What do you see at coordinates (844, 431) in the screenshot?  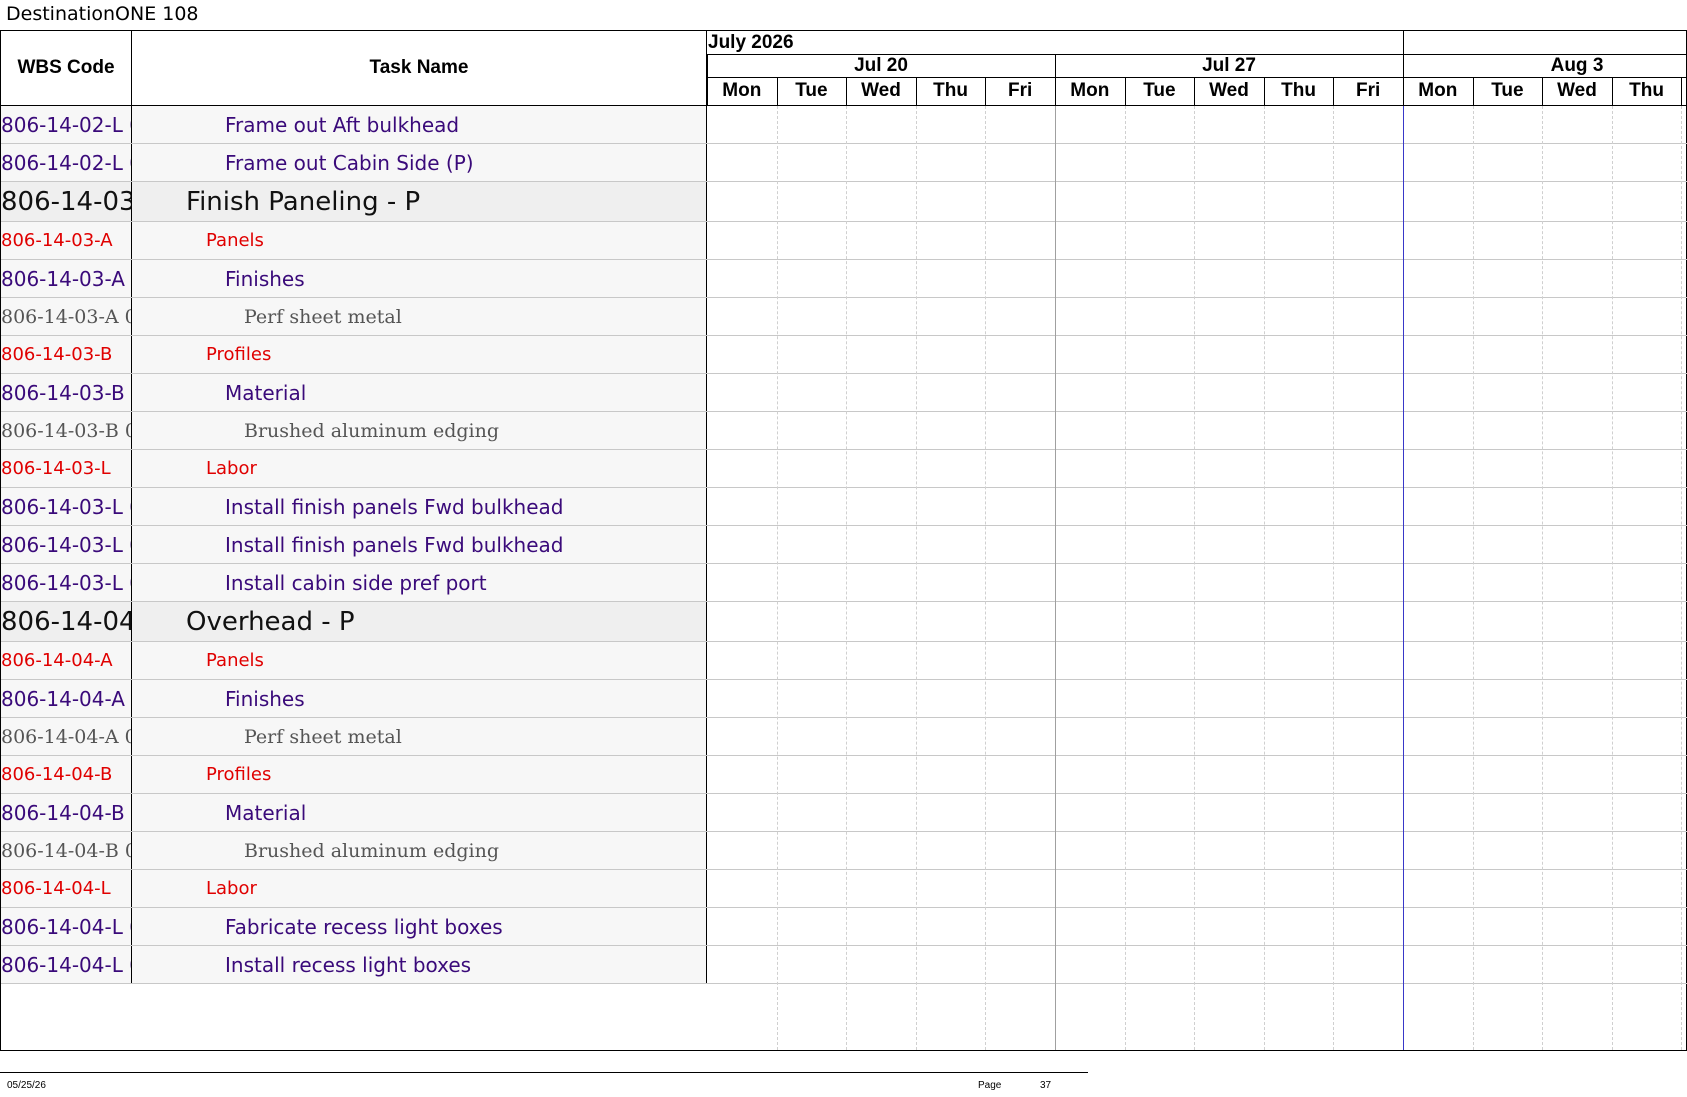 I see `table-row: 806-14-03-B 01Brushed aluminum edging` at bounding box center [844, 431].